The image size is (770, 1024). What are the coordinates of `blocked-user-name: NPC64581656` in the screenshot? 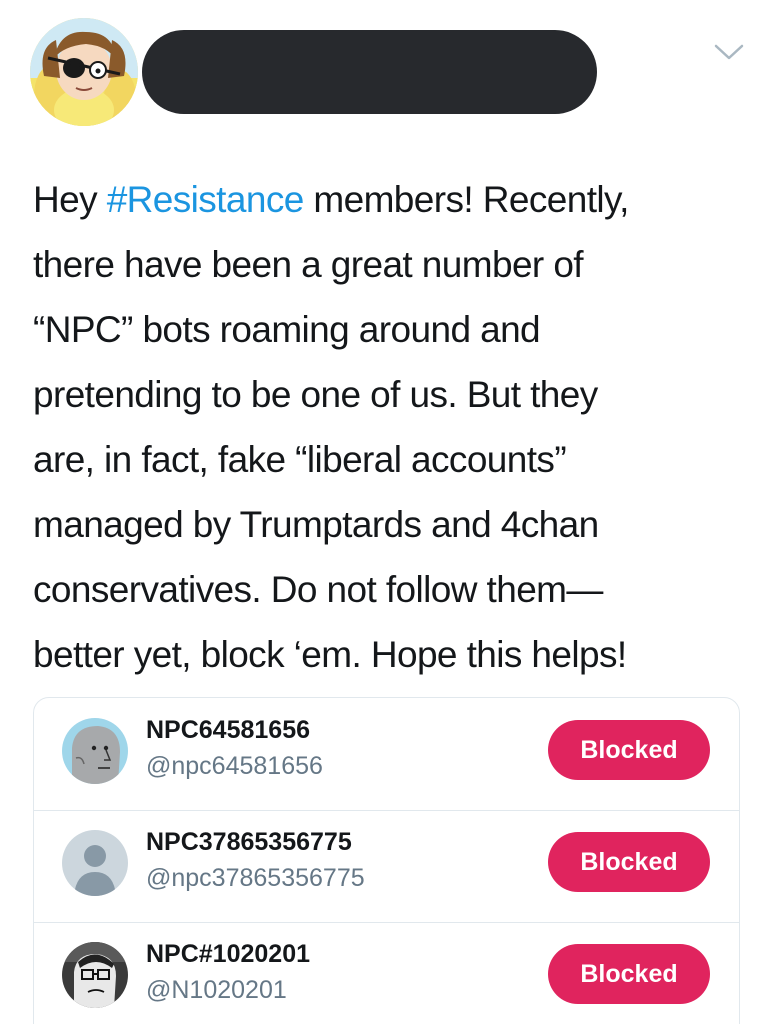 It's located at (228, 730).